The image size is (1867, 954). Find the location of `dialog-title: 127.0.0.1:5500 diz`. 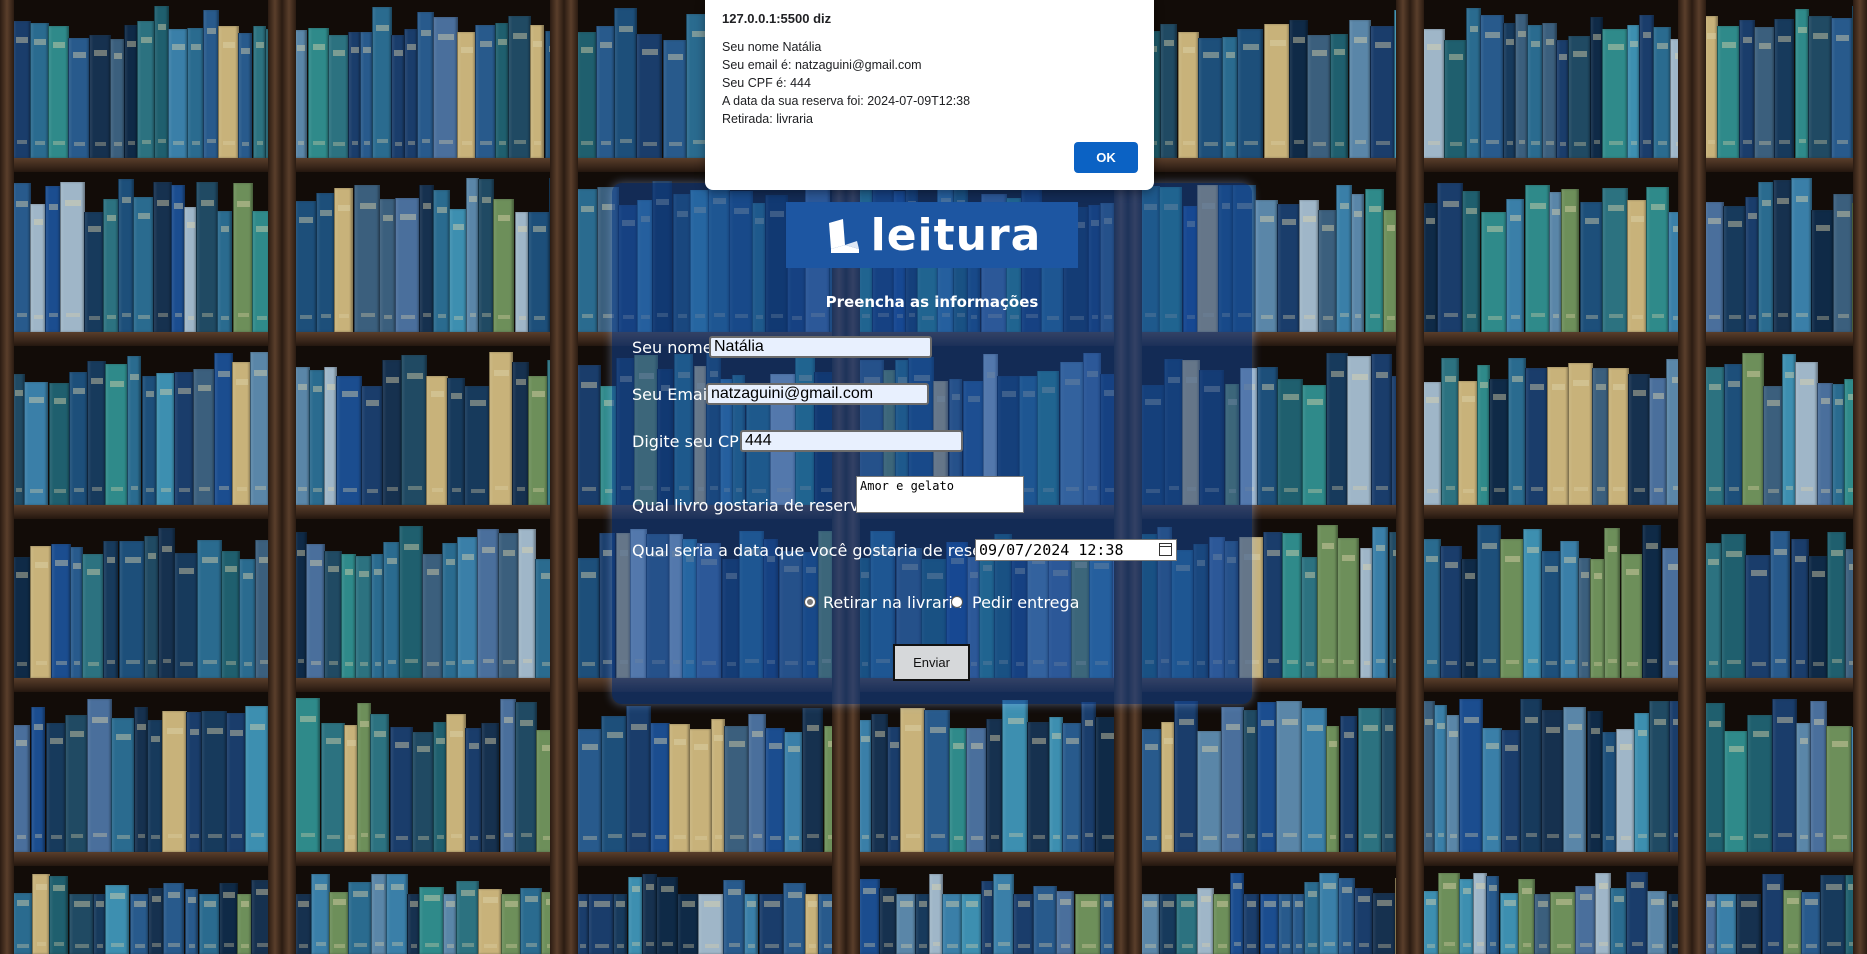

dialog-title: 127.0.0.1:5500 diz is located at coordinates (777, 18).